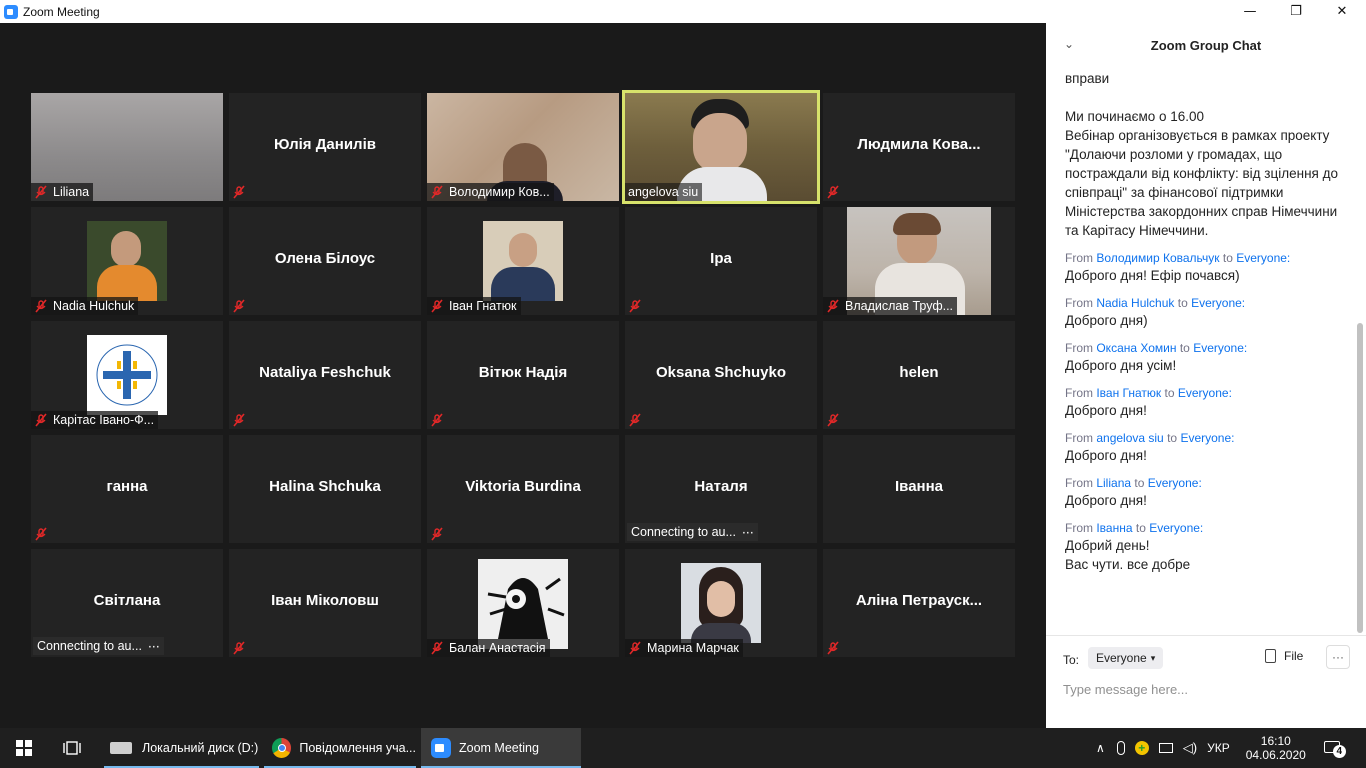  What do you see at coordinates (523, 489) in the screenshot?
I see `participant-tile: Viktoria Burdina` at bounding box center [523, 489].